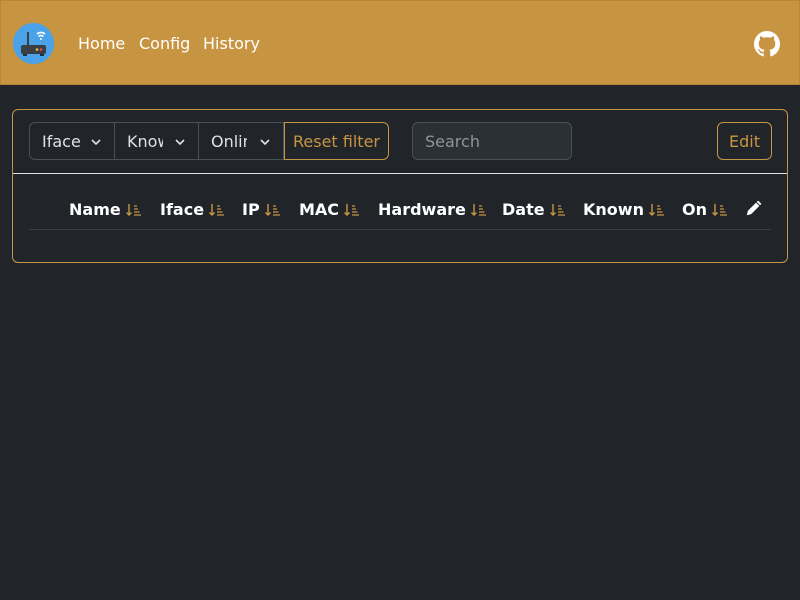 This screenshot has width=800, height=600. Describe the element at coordinates (164, 44) in the screenshot. I see `nav-link-config: Config` at that location.